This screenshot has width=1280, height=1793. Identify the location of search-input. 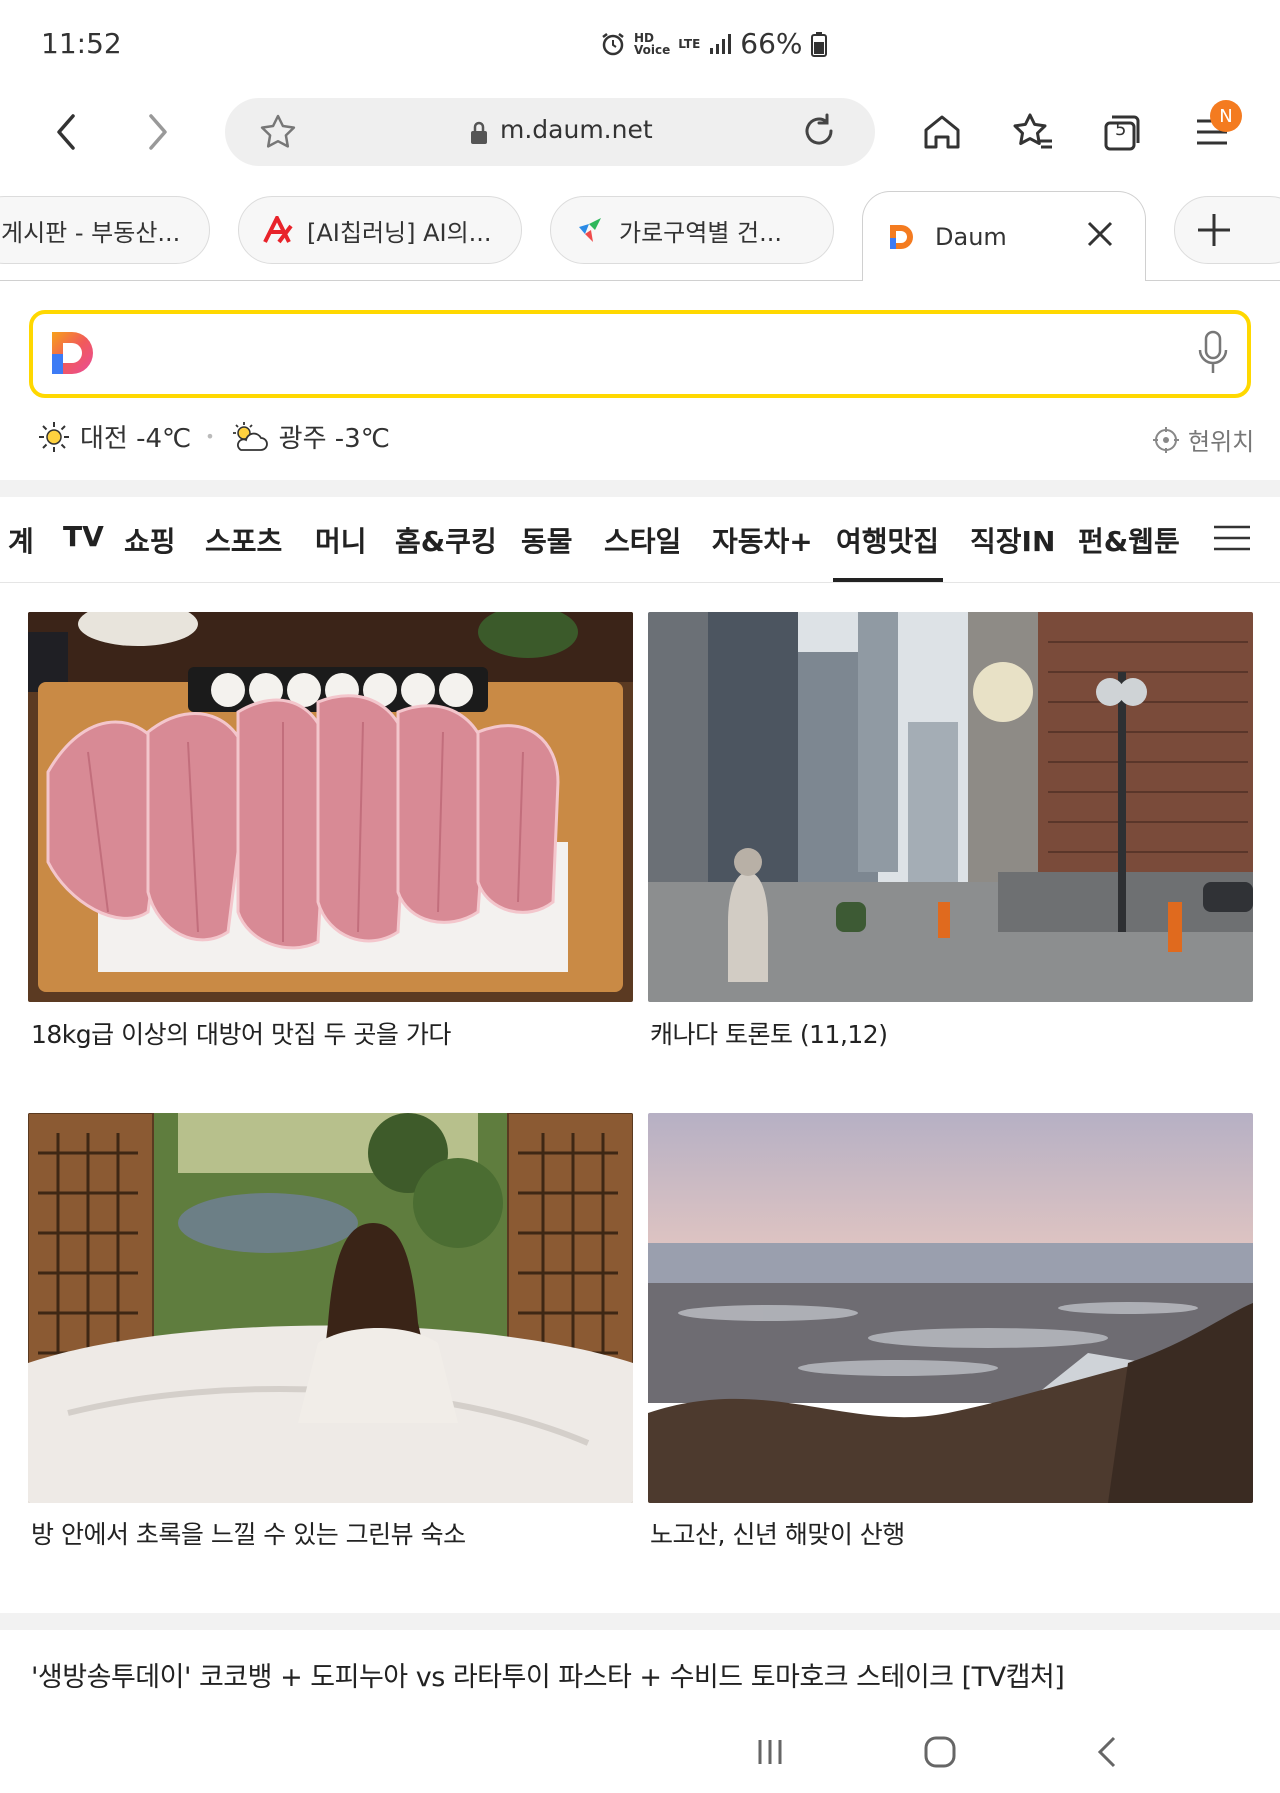
(640, 354).